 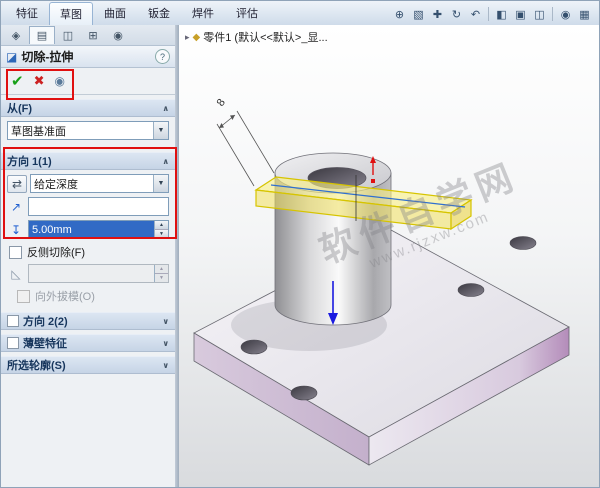 I want to click on draft-angle-value, so click(x=91, y=273).